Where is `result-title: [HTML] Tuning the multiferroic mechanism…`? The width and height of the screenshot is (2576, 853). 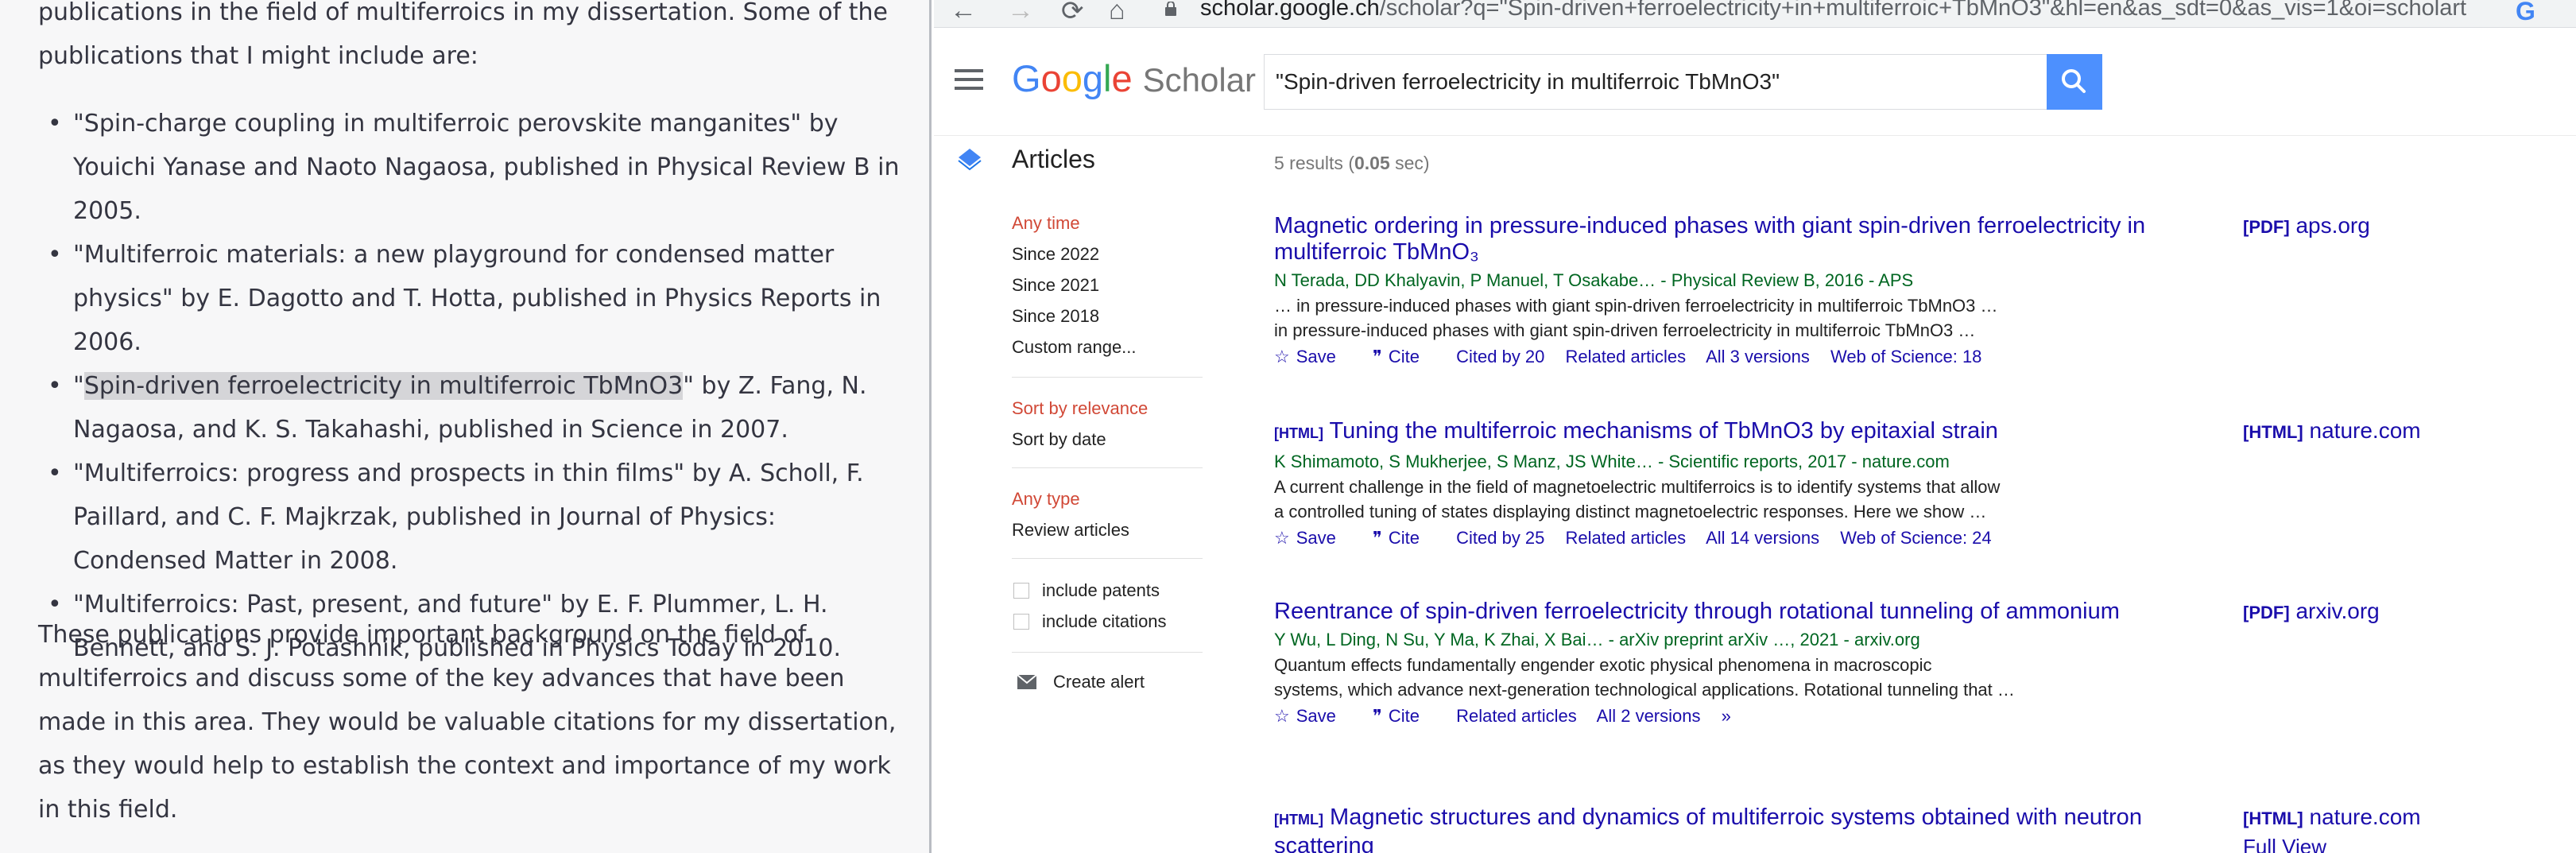 result-title: [HTML] Tuning the multiferroic mechanism… is located at coordinates (1719, 432).